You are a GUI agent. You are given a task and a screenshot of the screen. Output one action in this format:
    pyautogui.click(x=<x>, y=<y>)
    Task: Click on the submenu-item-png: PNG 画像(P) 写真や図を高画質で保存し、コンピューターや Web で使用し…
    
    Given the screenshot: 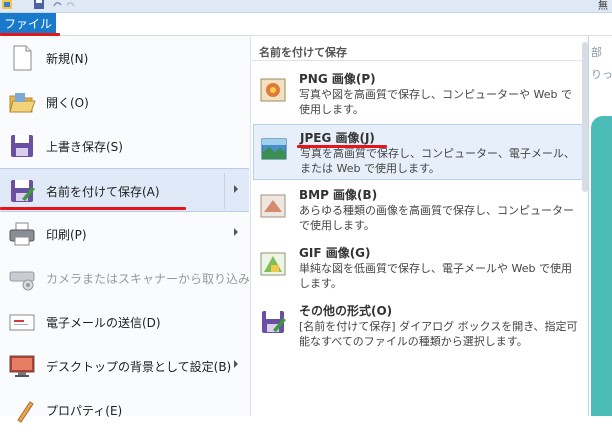 What is the action you would take?
    pyautogui.click(x=418, y=94)
    